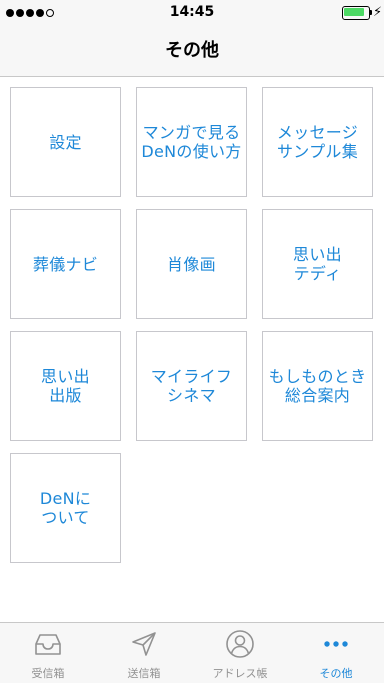 The height and width of the screenshot is (683, 384). Describe the element at coordinates (240, 644) in the screenshot. I see `contact-icon` at that location.